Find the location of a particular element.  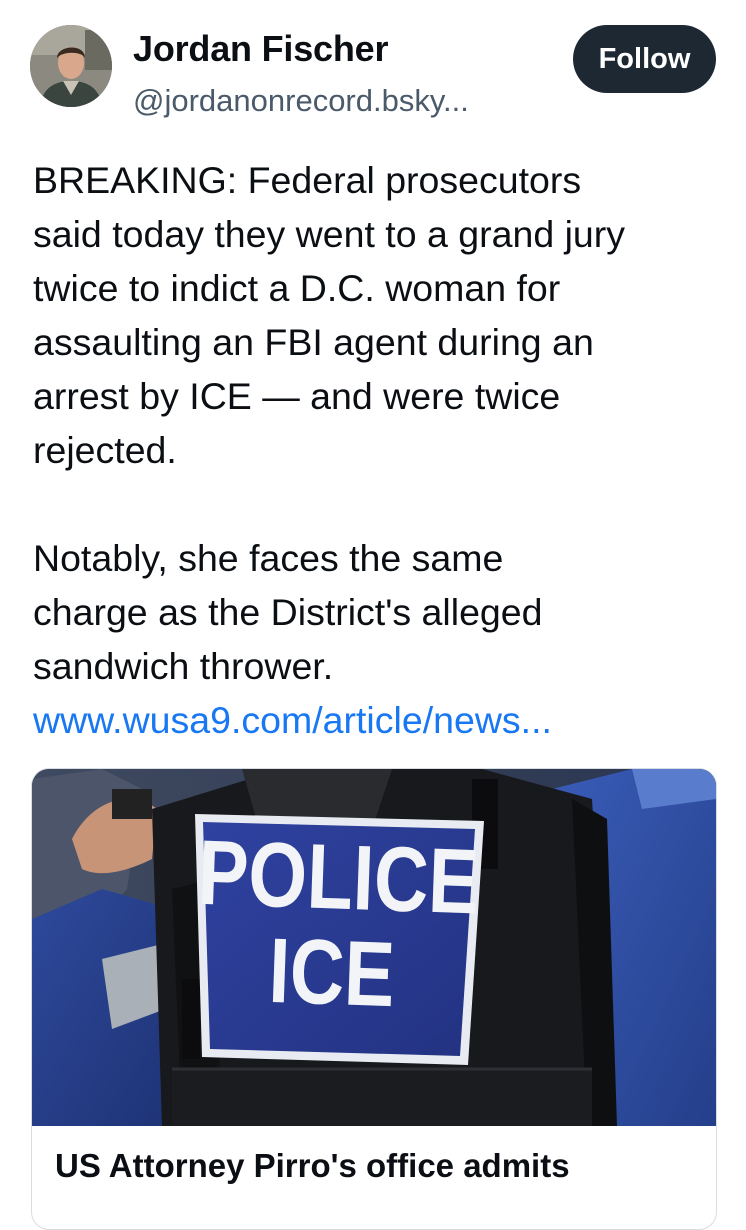

post-line: sandwich thrower. is located at coordinates (183, 666).